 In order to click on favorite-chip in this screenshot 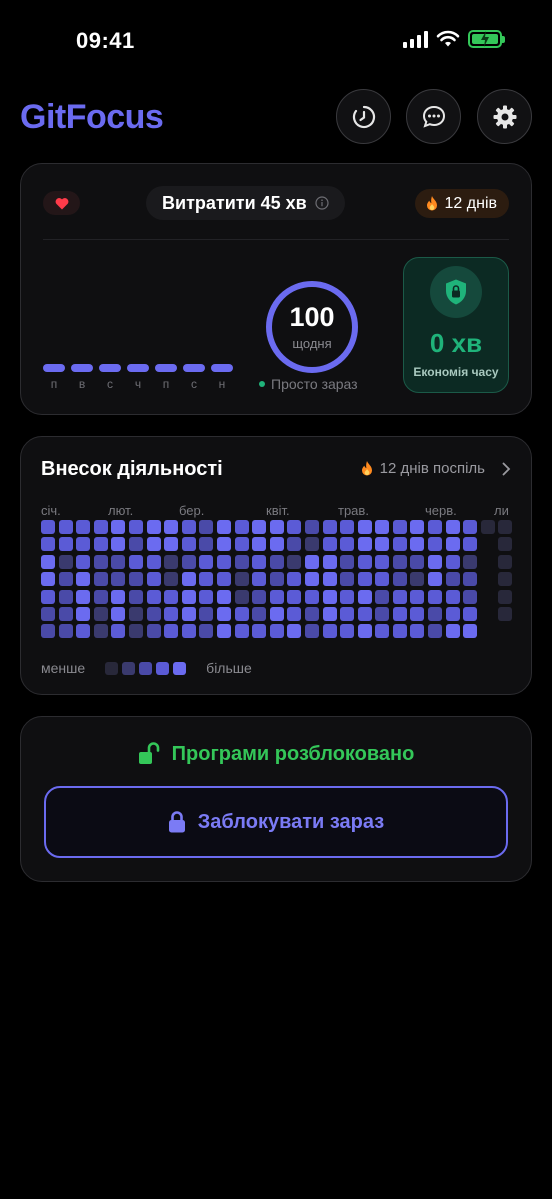, I will do `click(61, 203)`.